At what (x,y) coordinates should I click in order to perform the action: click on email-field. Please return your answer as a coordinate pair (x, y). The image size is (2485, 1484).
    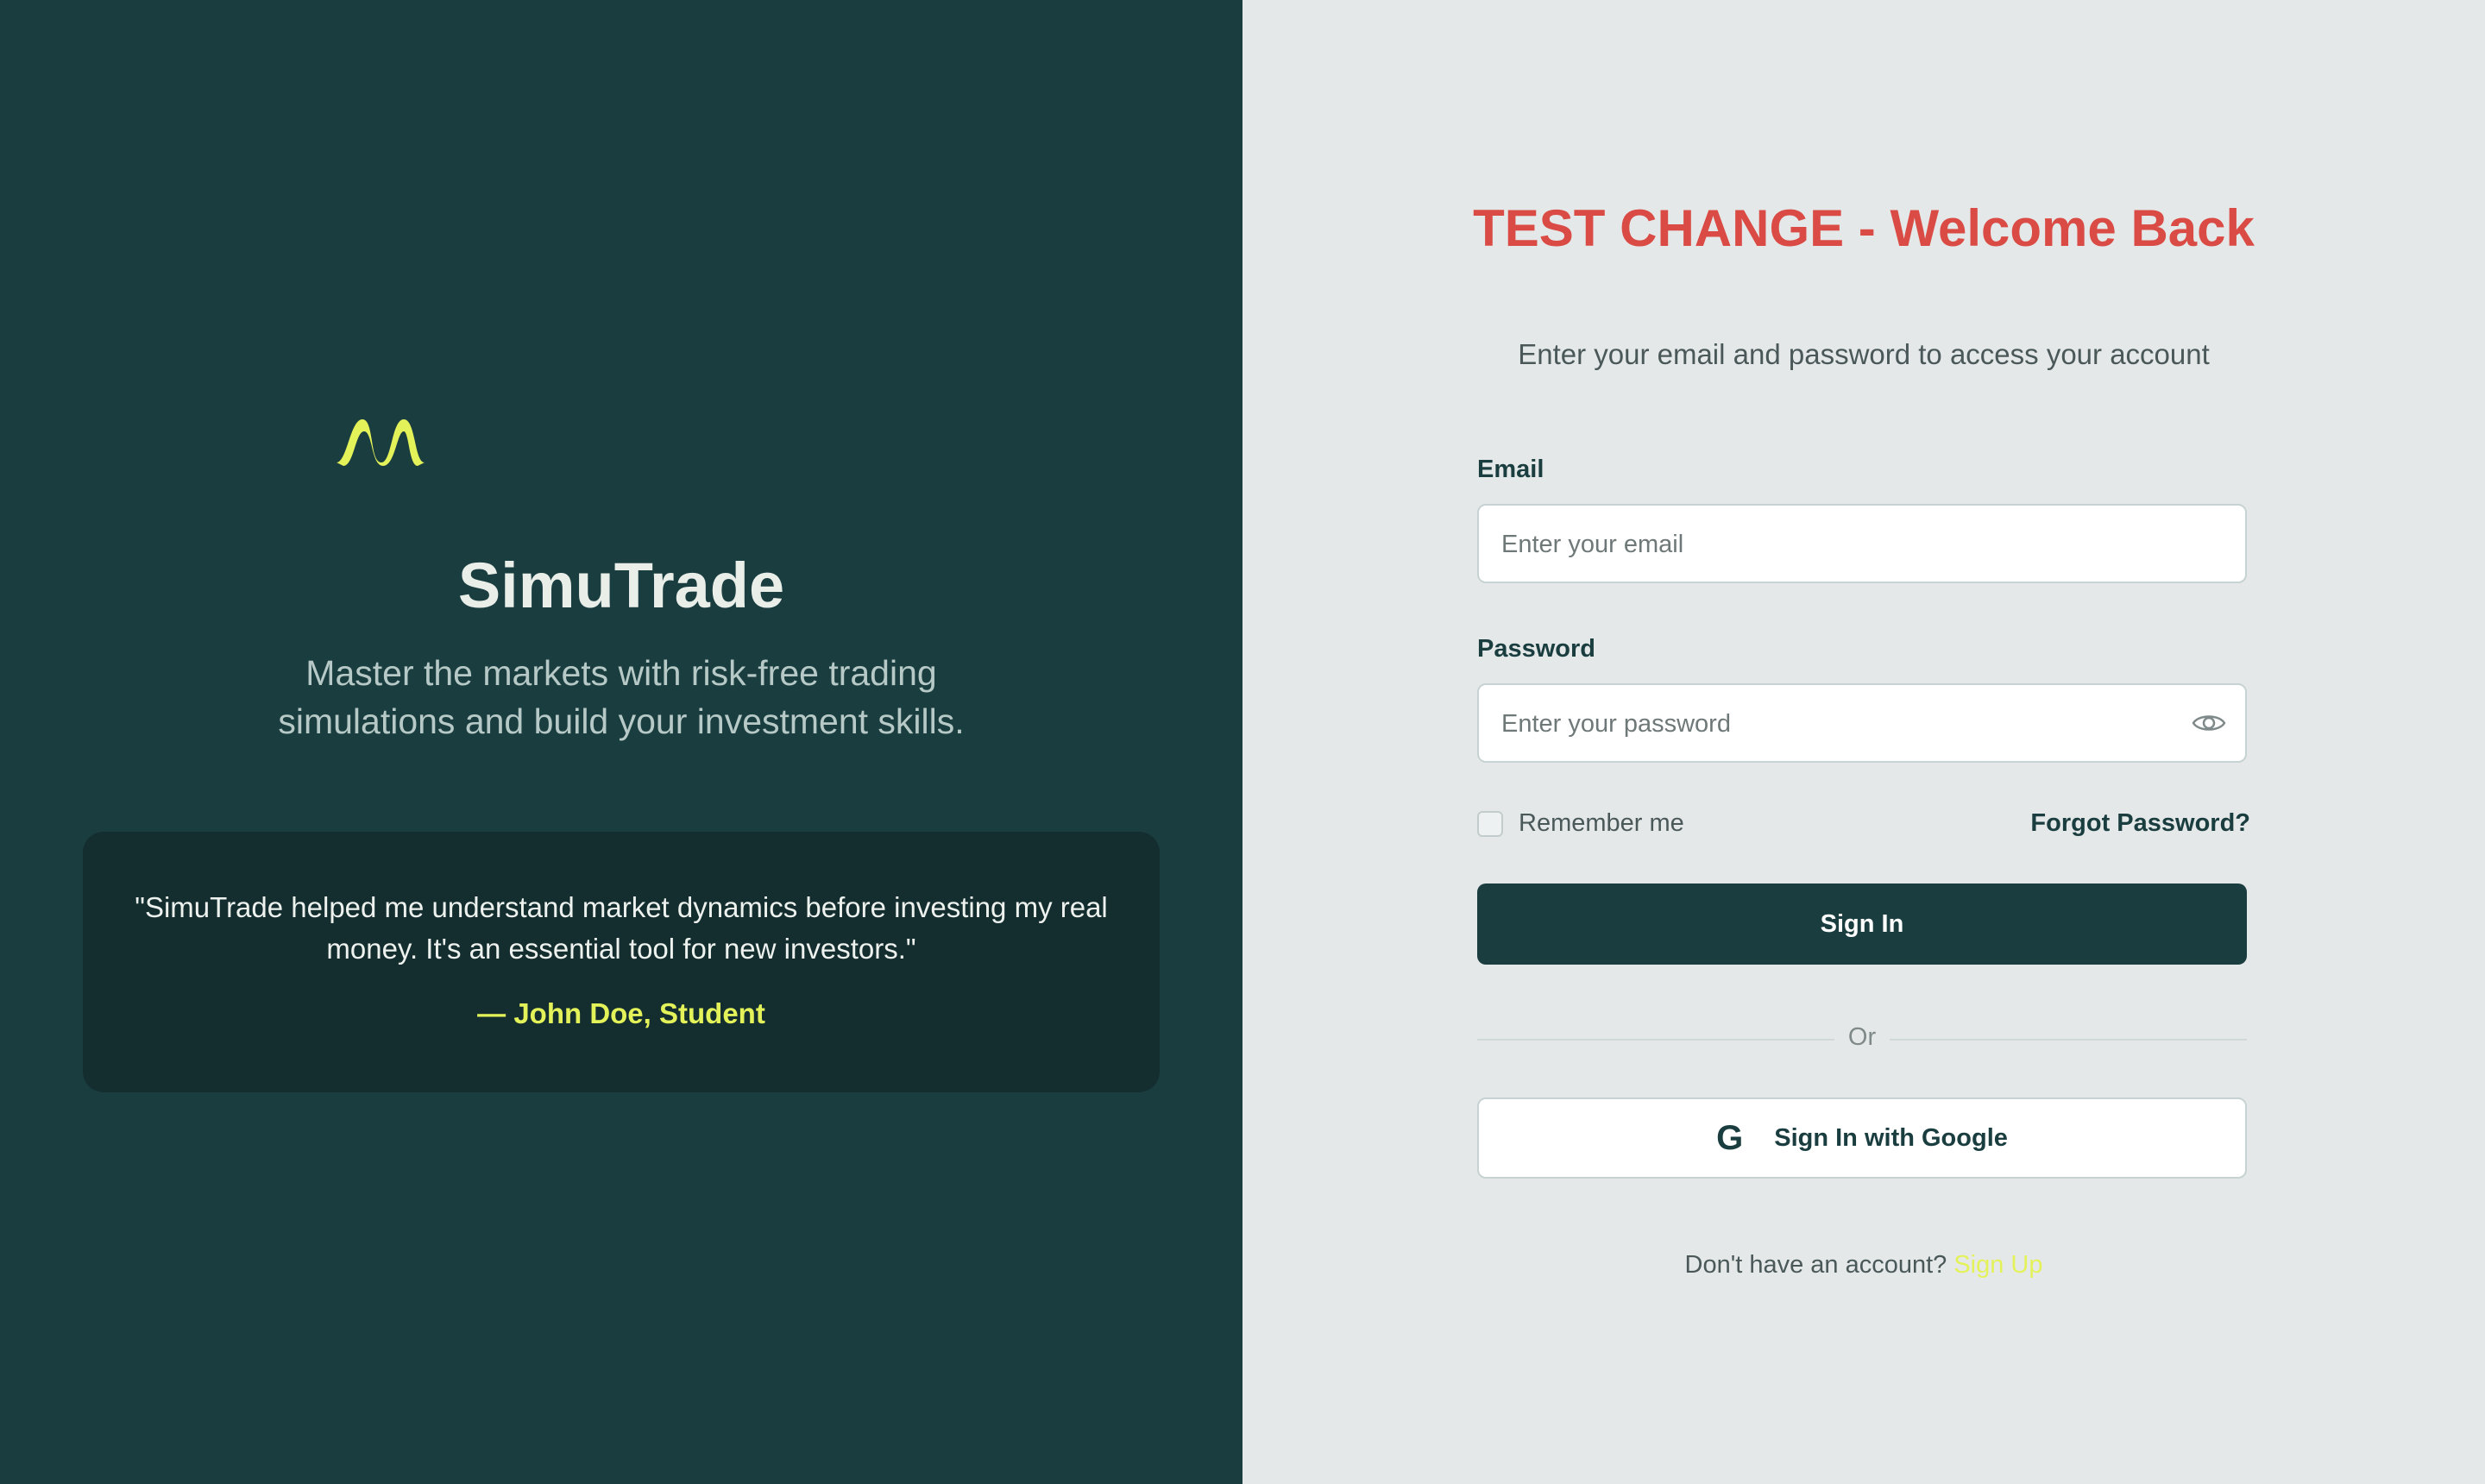
    Looking at the image, I should click on (1846, 544).